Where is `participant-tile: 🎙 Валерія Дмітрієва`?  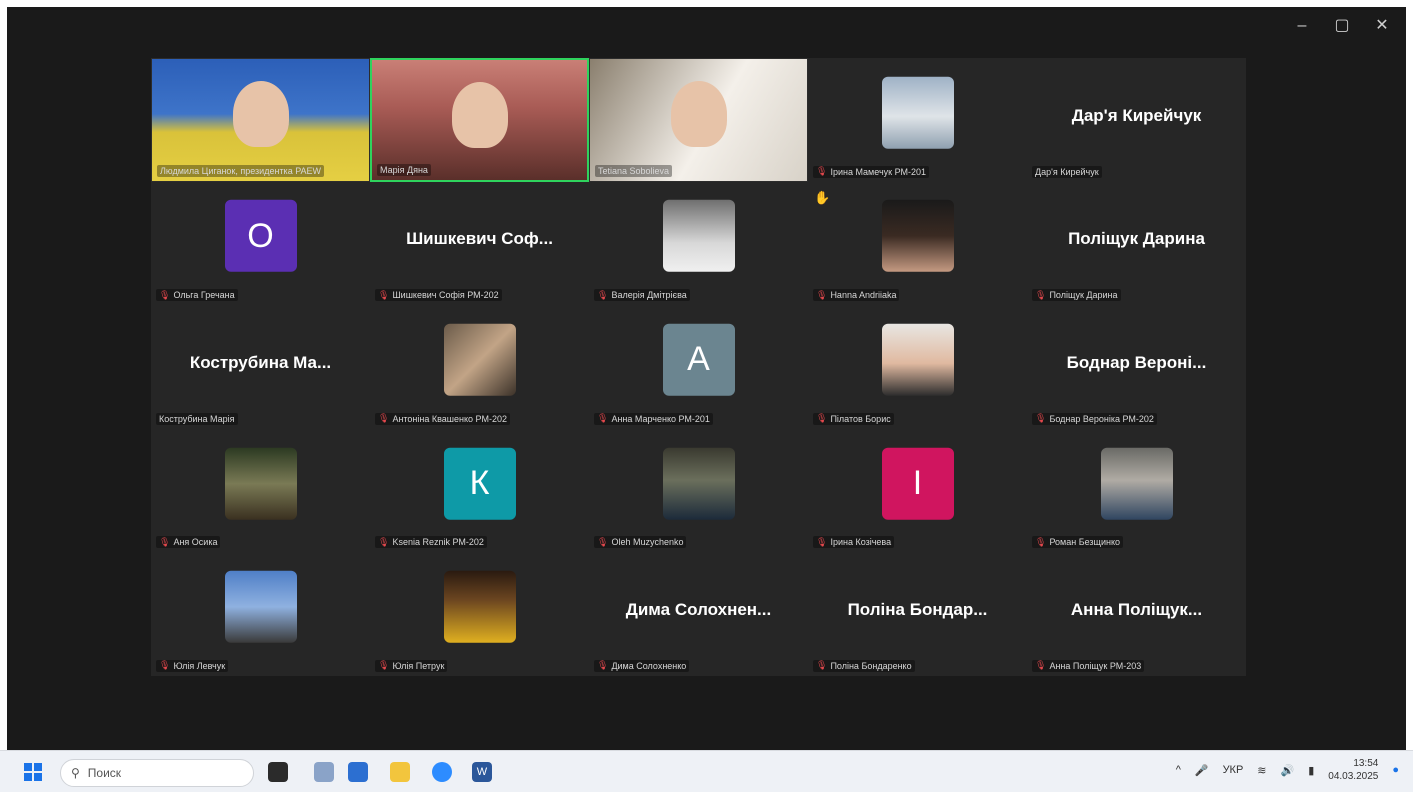 participant-tile: 🎙 Валерія Дмітрієва is located at coordinates (698, 243).